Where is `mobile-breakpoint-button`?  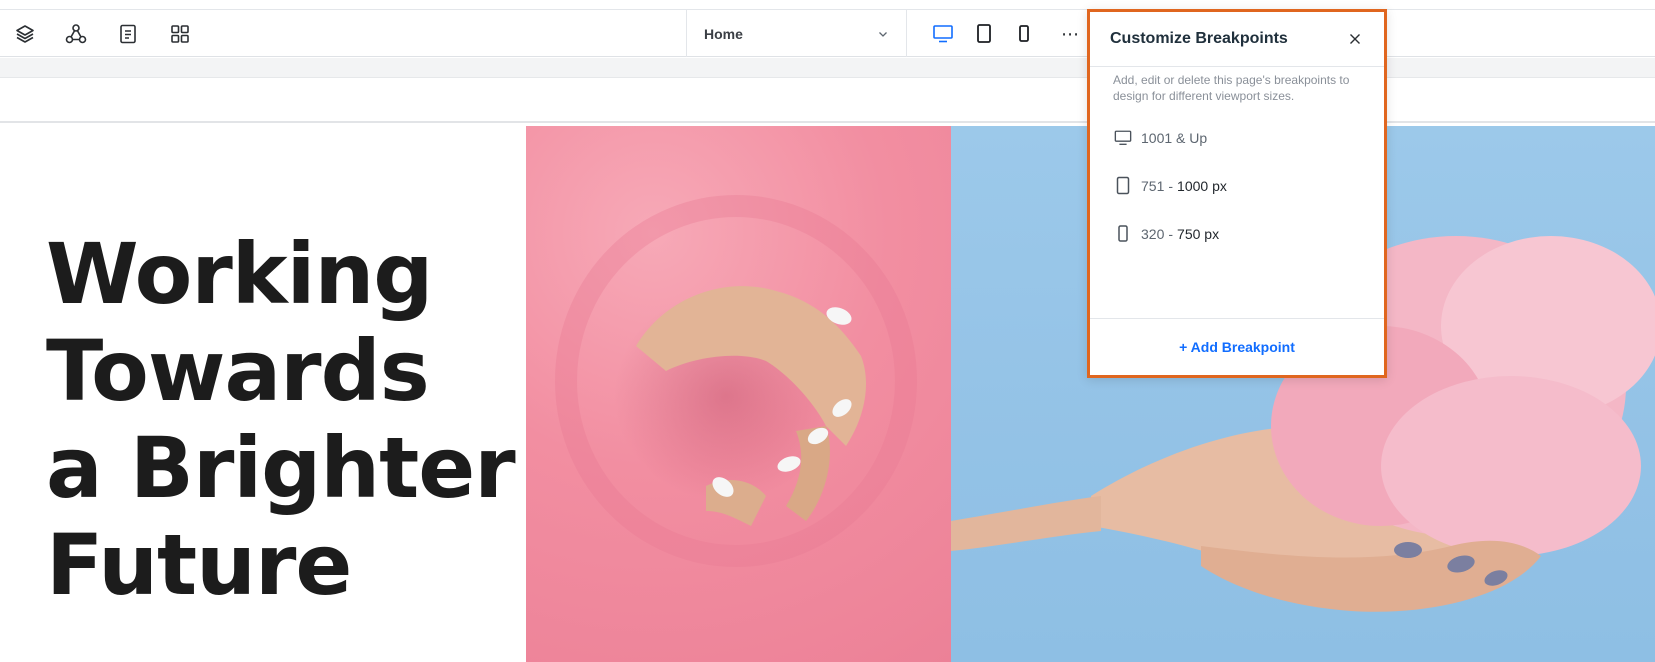 mobile-breakpoint-button is located at coordinates (1024, 36).